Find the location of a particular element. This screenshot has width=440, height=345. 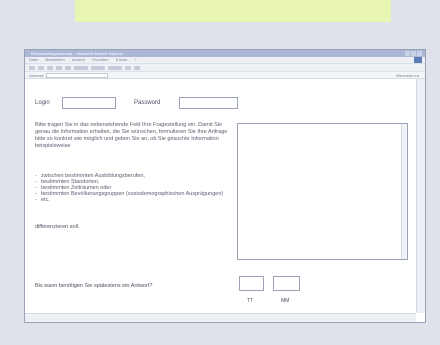

home-icon is located at coordinates (68, 67).